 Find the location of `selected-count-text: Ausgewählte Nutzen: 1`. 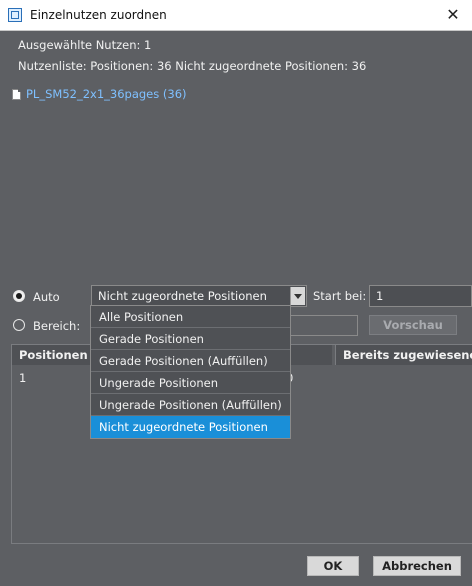

selected-count-text: Ausgewählte Nutzen: 1 is located at coordinates (85, 45).